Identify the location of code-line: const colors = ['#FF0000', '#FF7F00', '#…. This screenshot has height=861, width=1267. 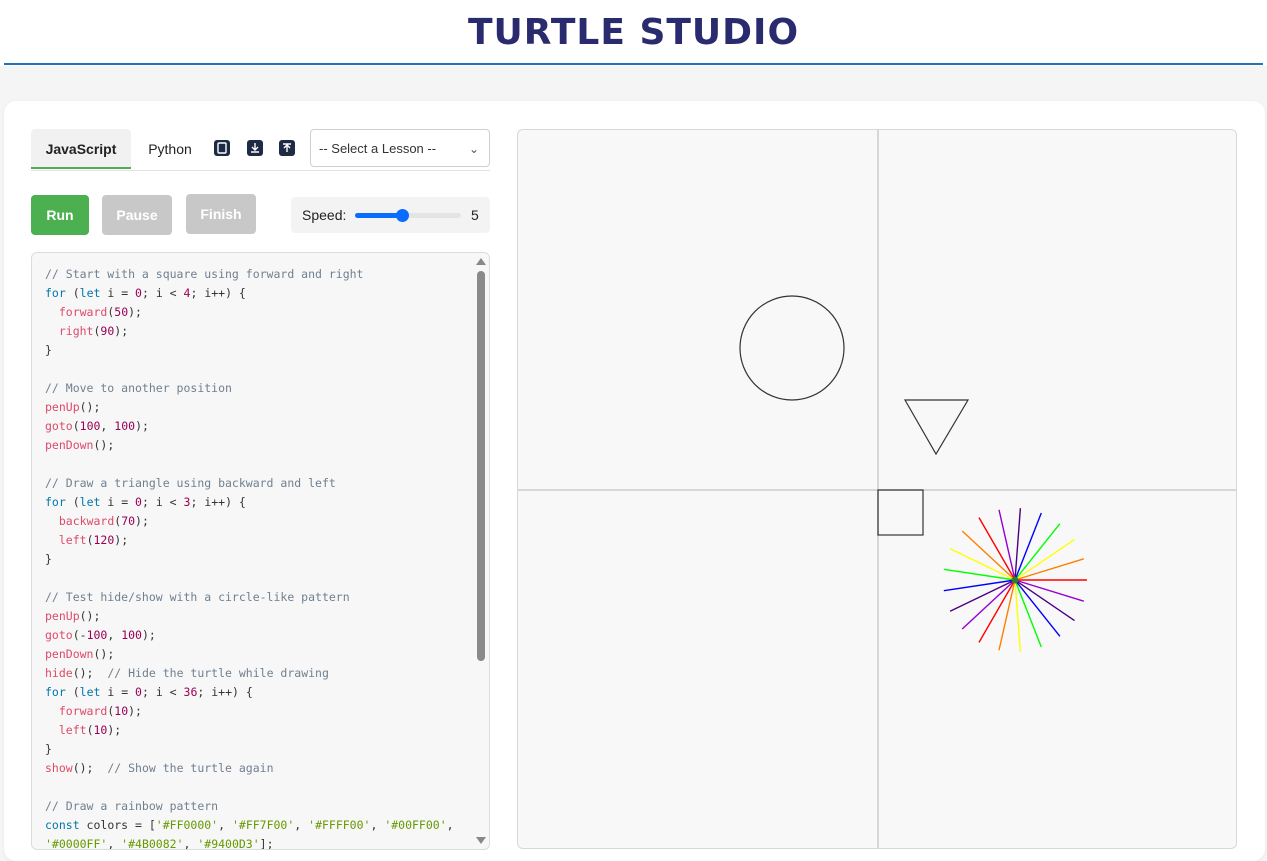
(249, 825).